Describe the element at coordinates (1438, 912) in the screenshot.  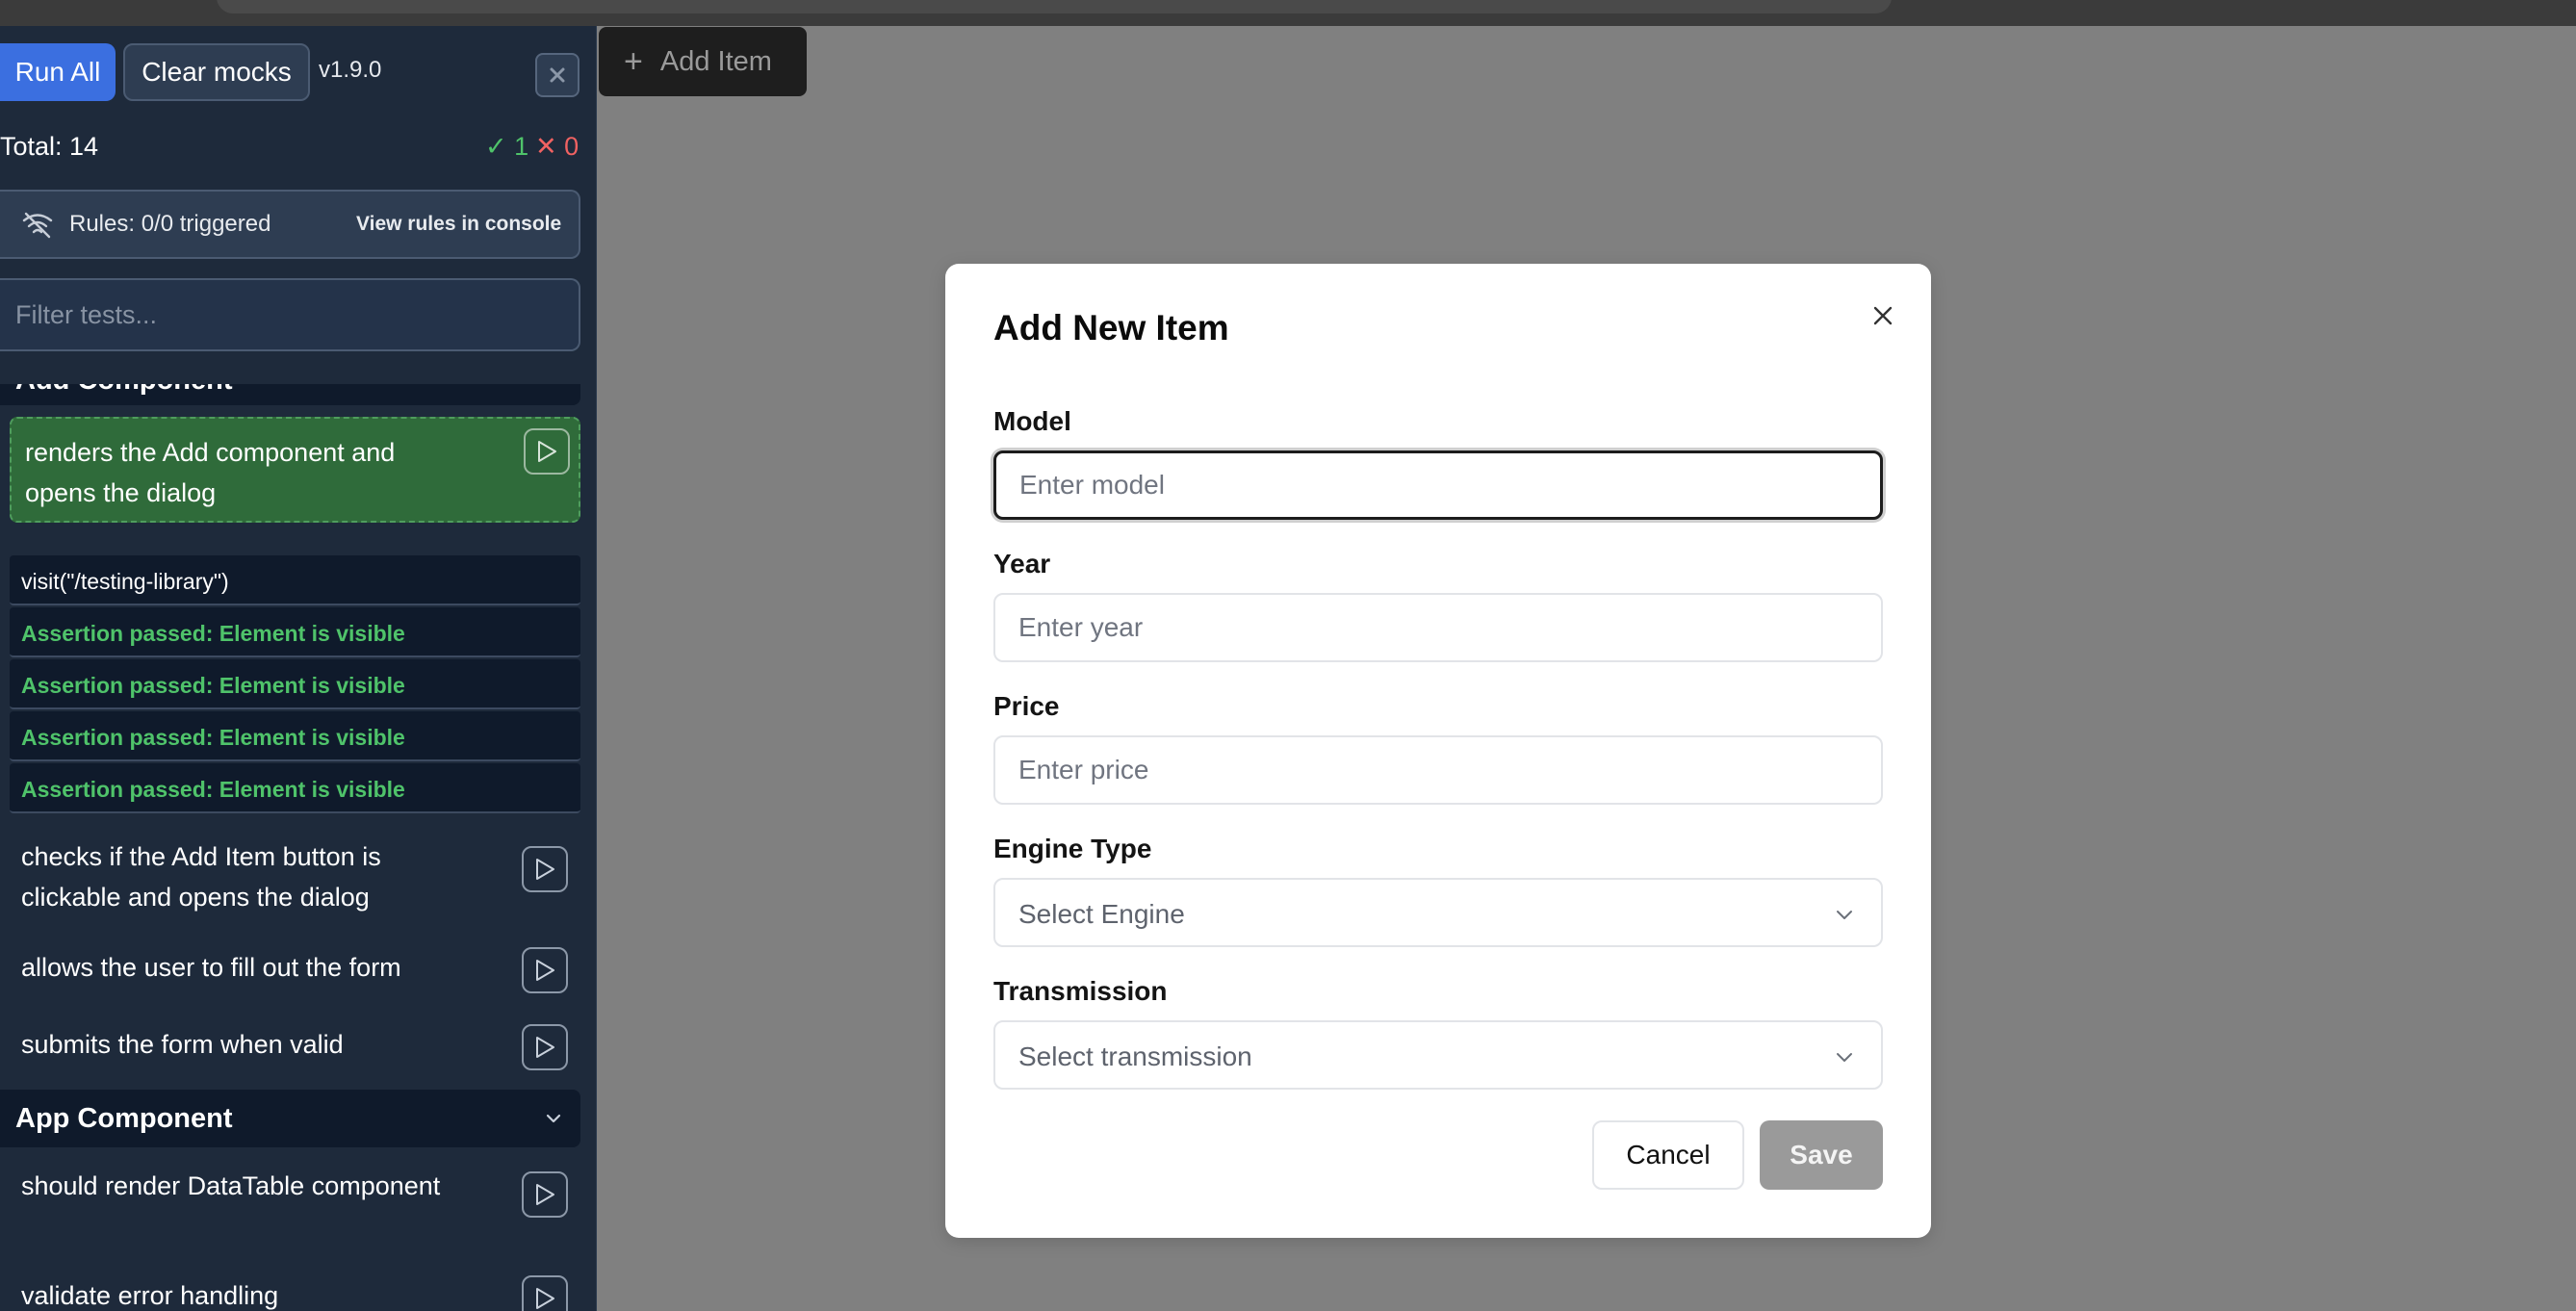
I see `engine-type-select: Select Engine` at that location.